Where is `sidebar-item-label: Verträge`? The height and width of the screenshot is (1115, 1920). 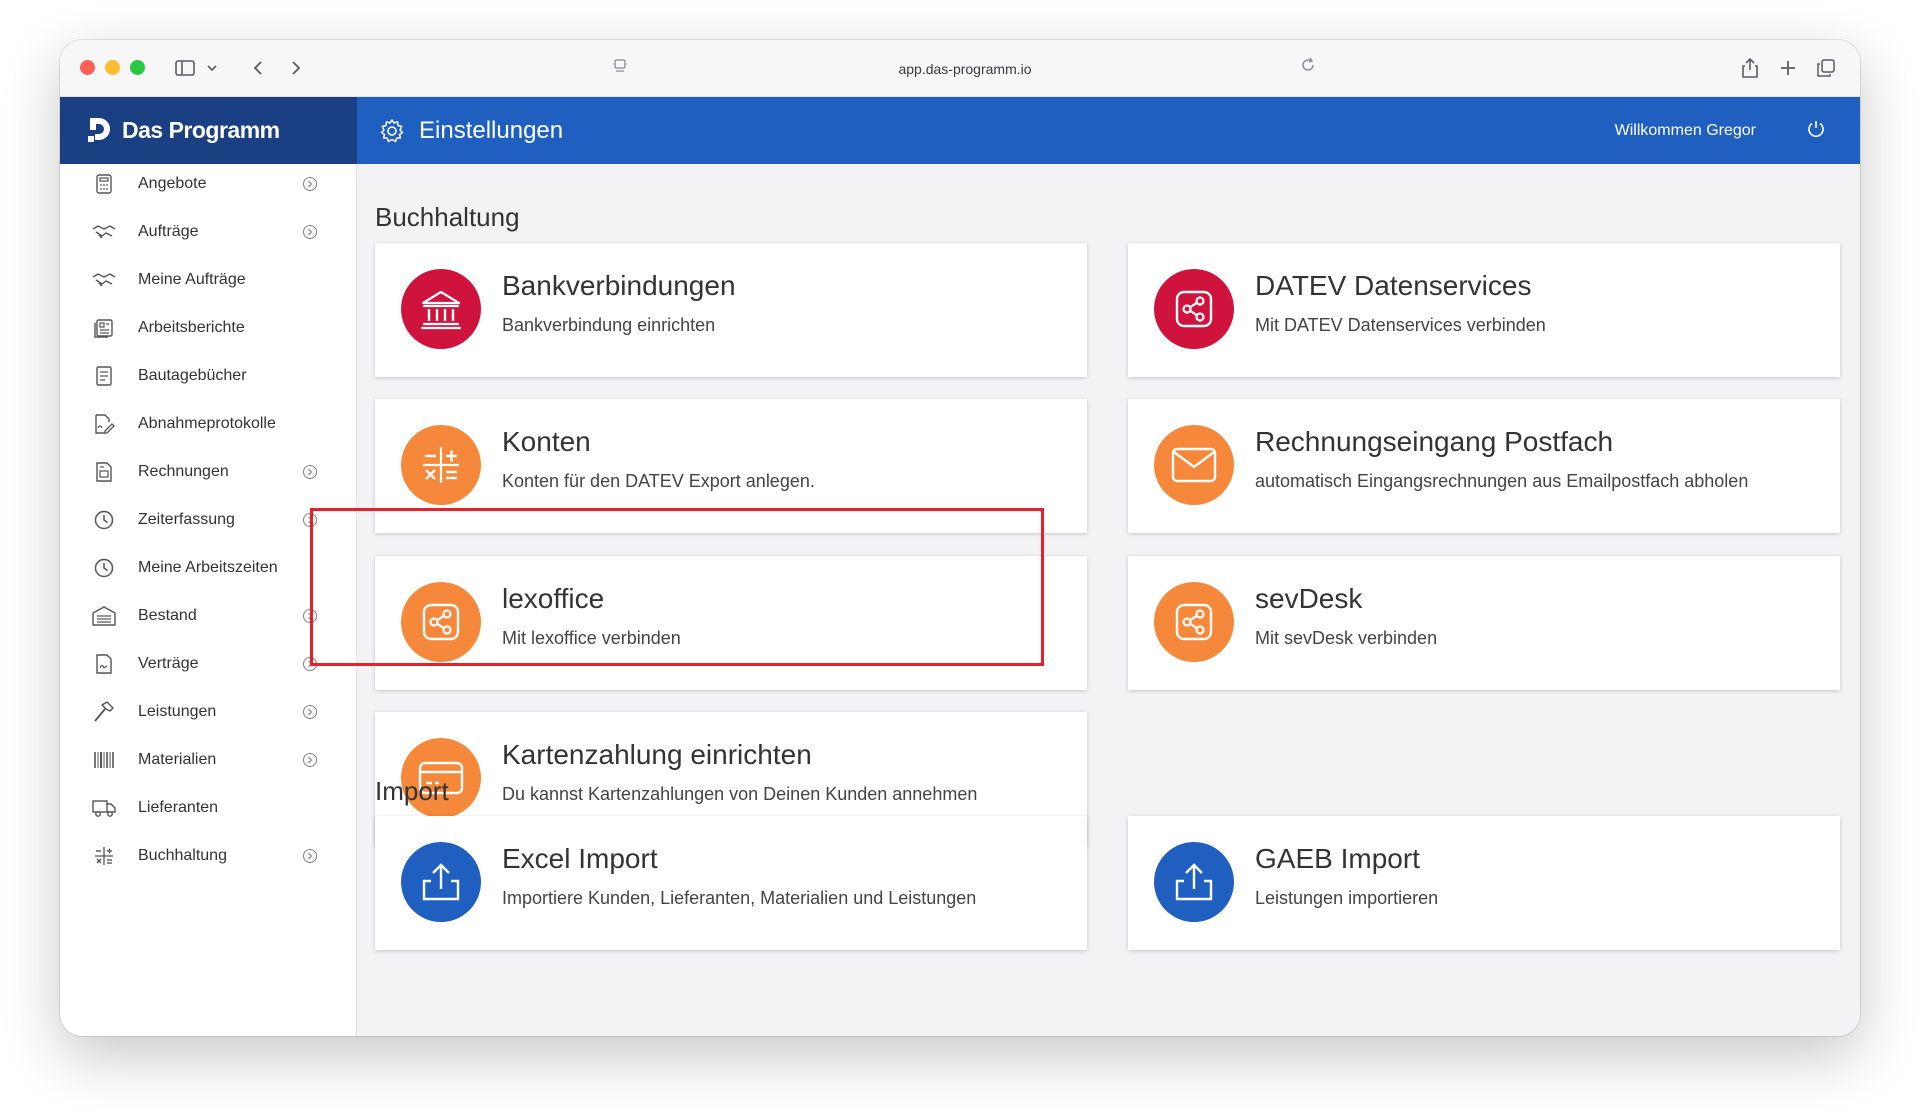
sidebar-item-label: Verträge is located at coordinates (168, 663).